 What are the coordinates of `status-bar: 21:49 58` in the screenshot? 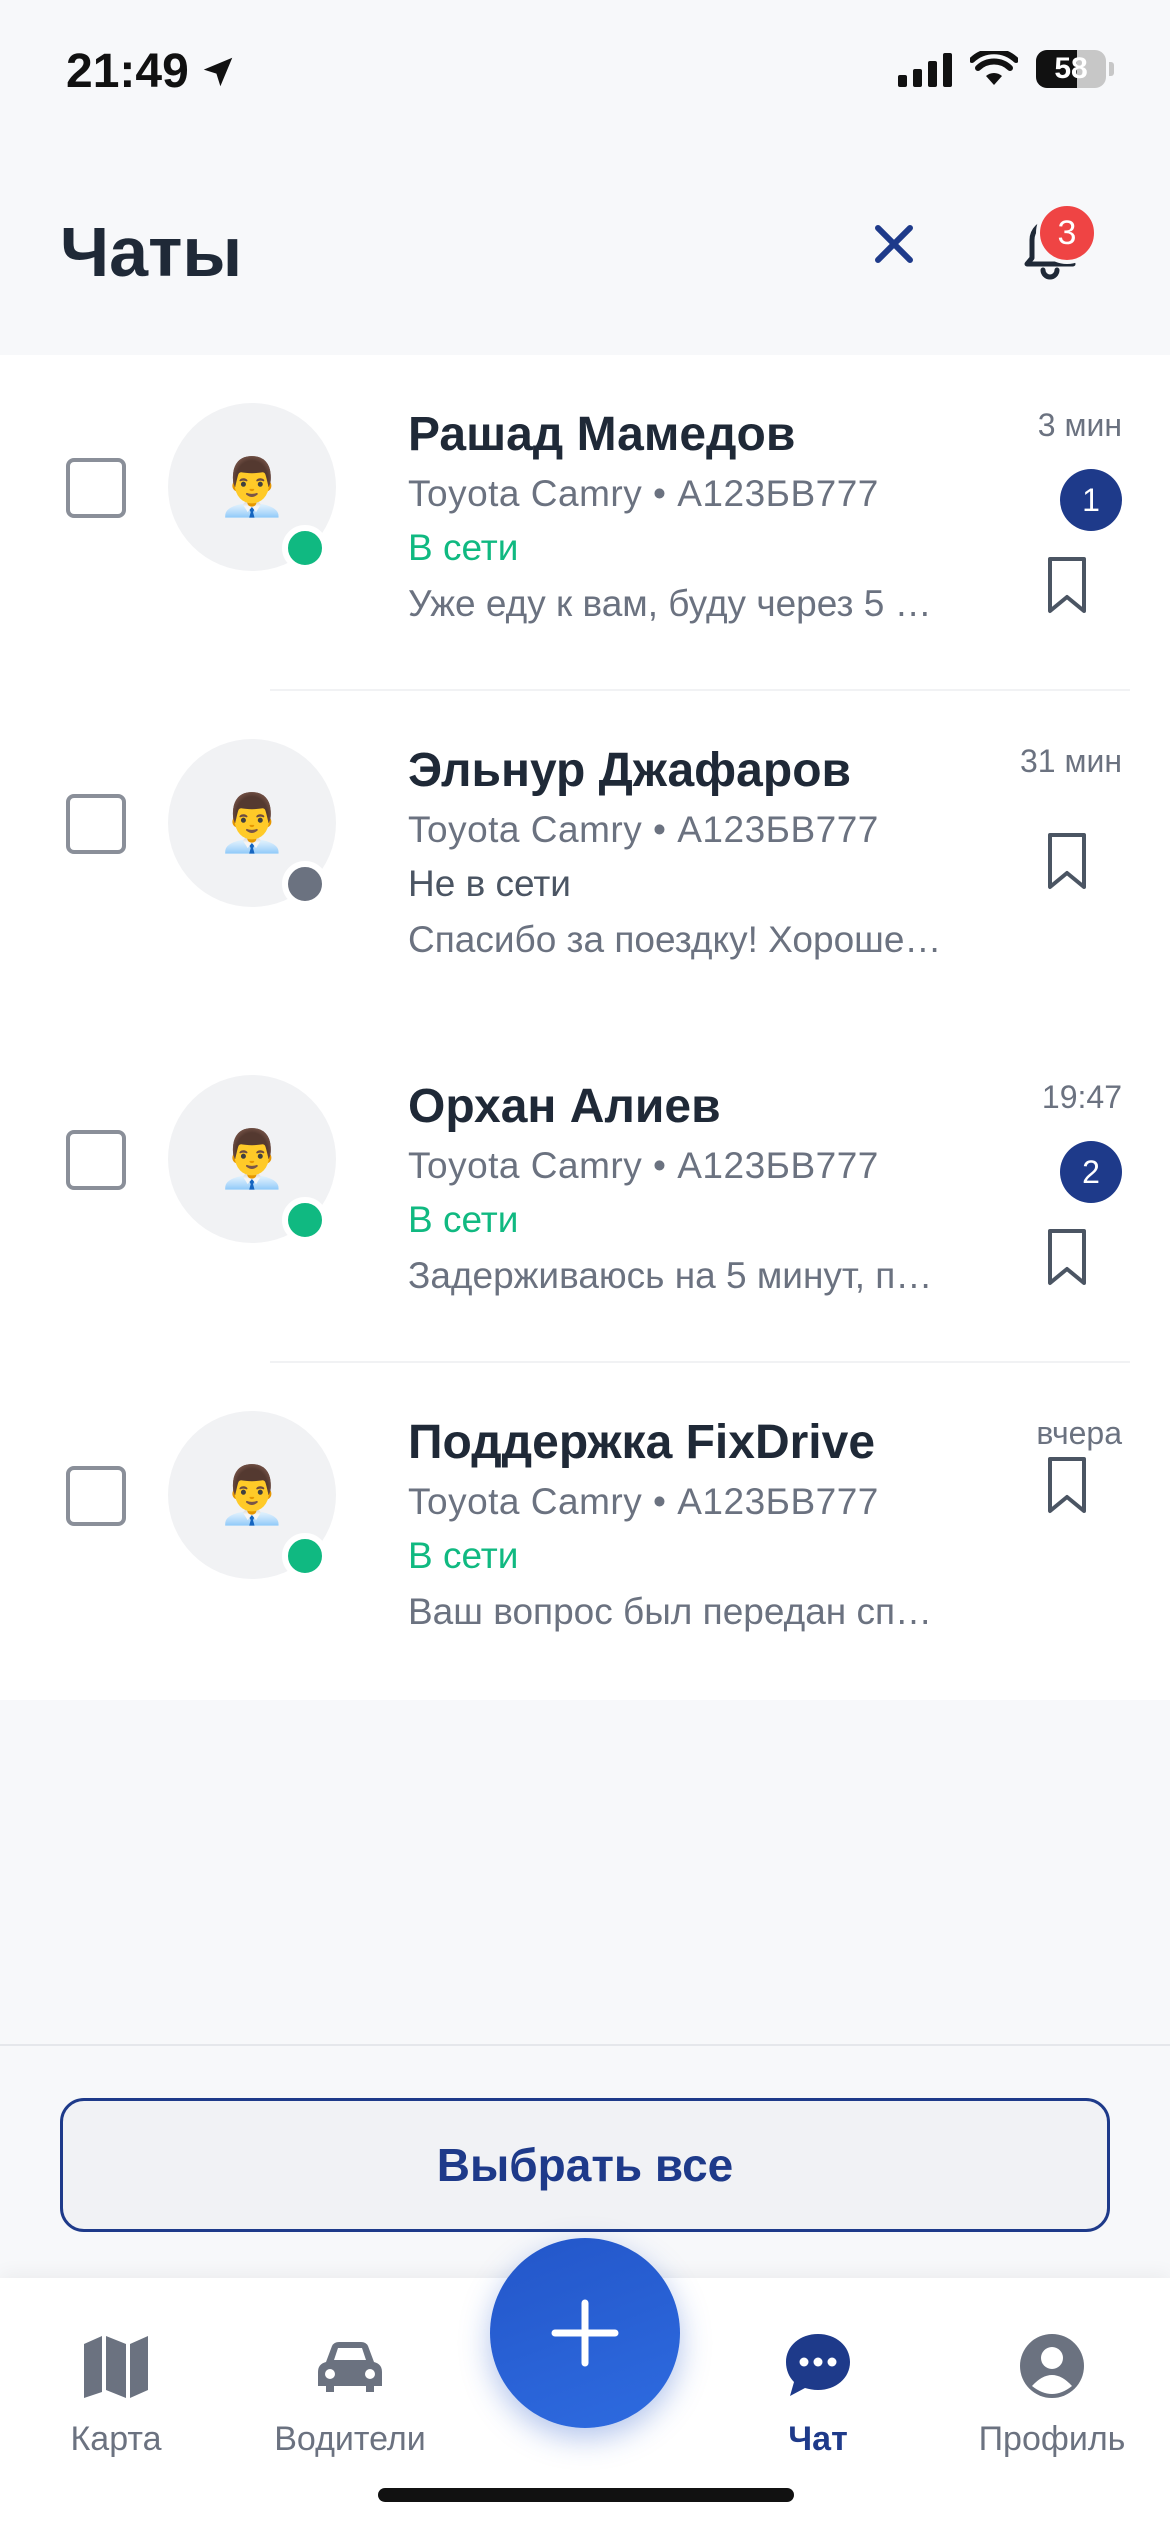 It's located at (585, 75).